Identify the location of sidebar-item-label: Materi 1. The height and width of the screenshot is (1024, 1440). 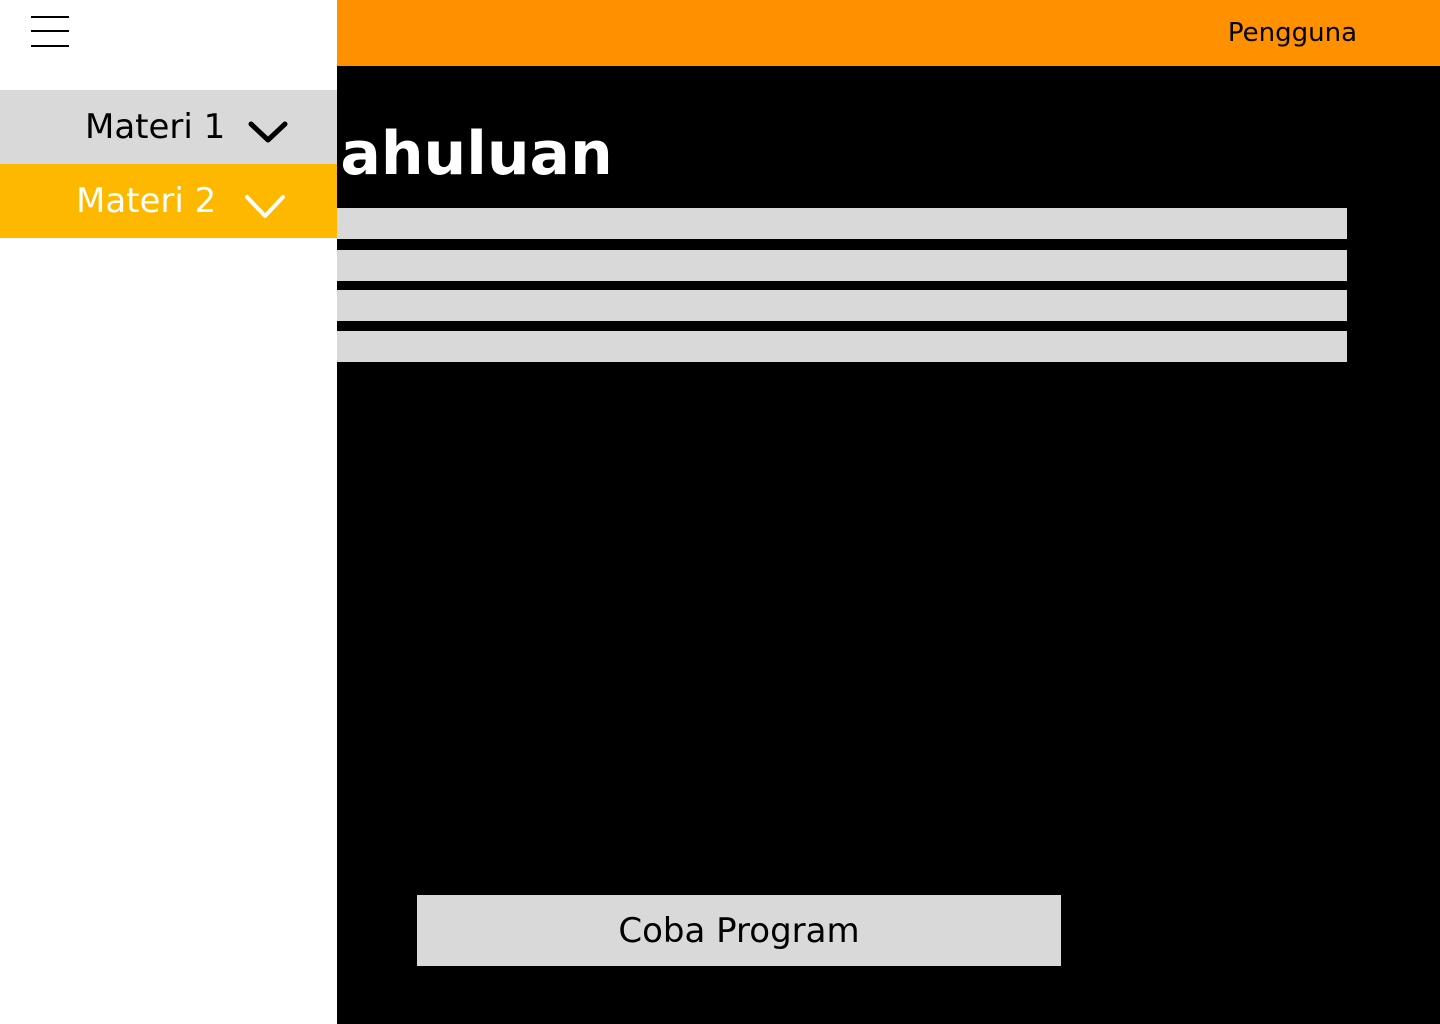
(155, 127).